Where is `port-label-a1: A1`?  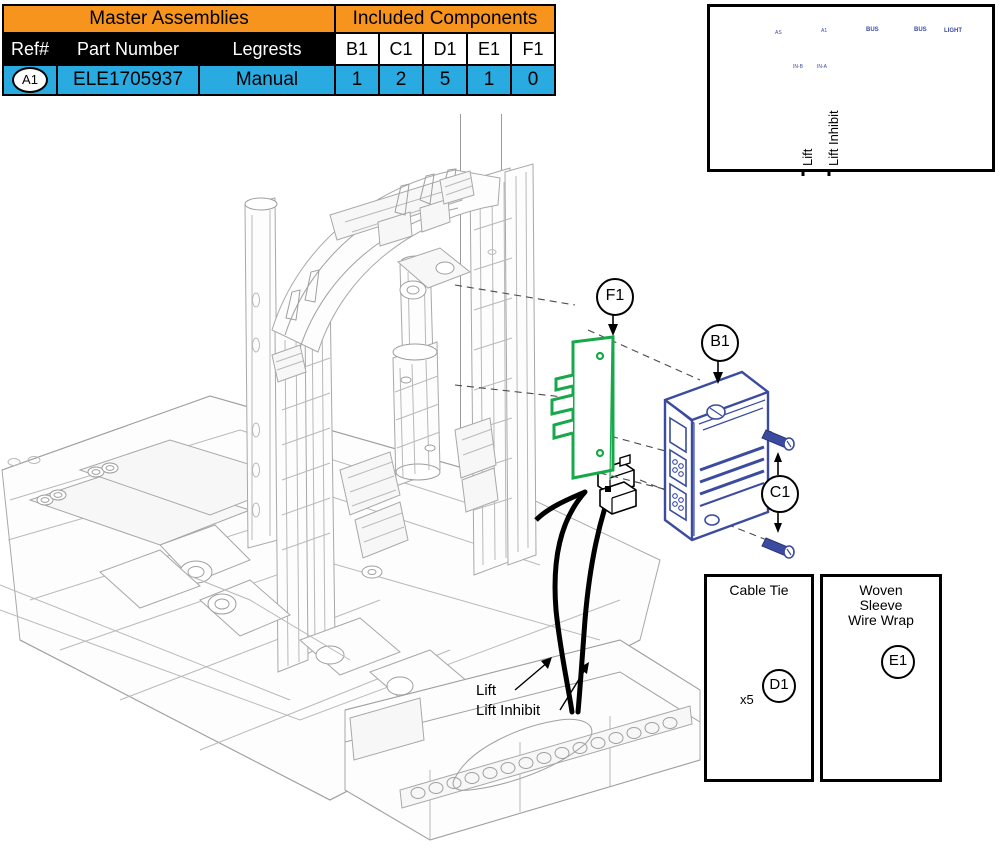
port-label-a1: A1 is located at coordinates (824, 31).